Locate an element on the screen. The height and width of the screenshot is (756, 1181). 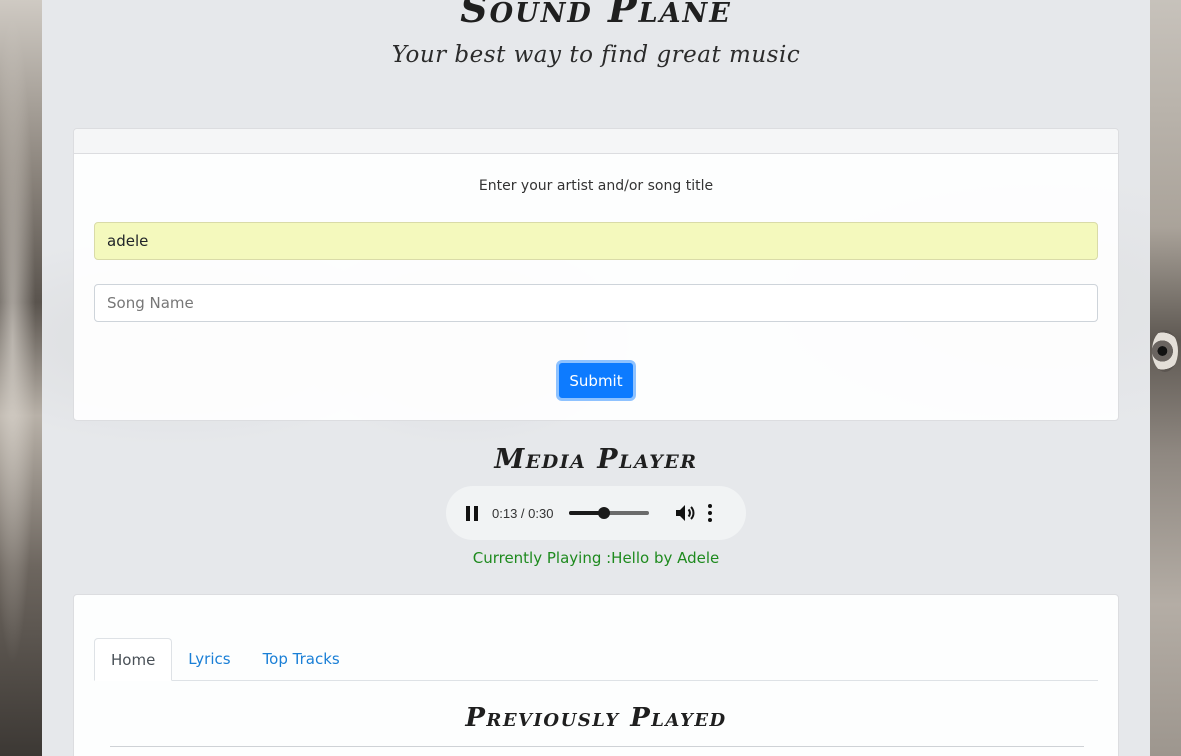
tab-home: Home is located at coordinates (133, 659).